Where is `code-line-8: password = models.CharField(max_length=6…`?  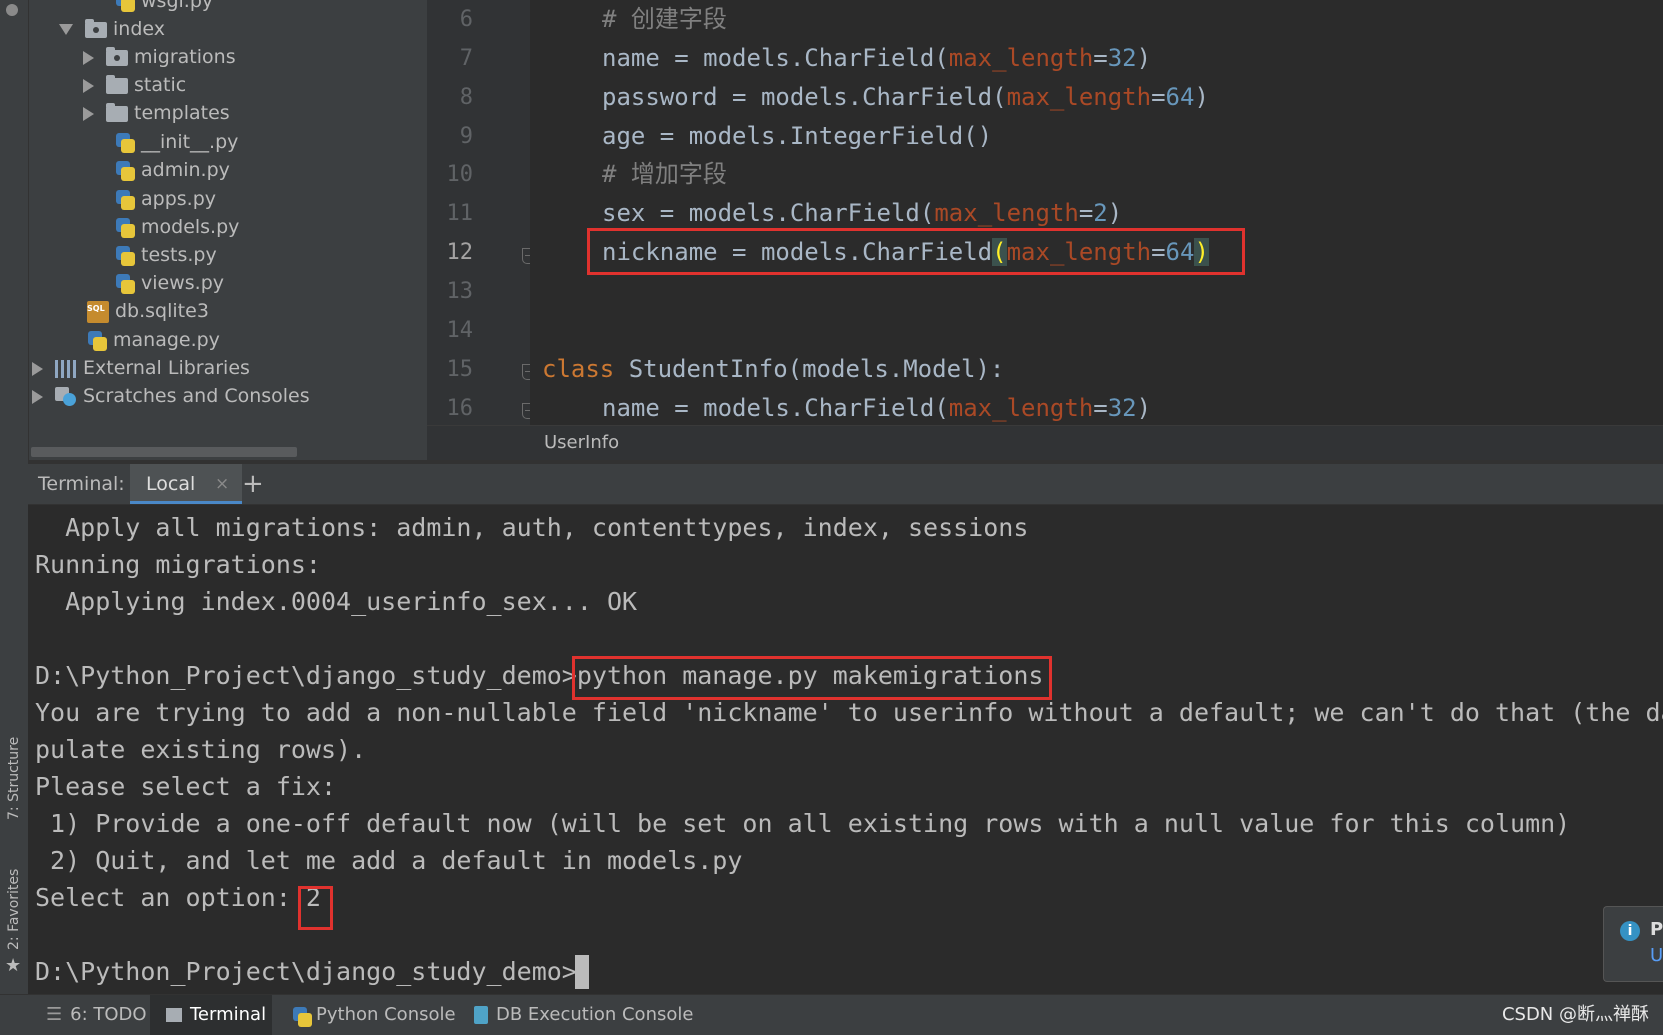
code-line-8: password = models.CharField(max_length=6… is located at coordinates (905, 97).